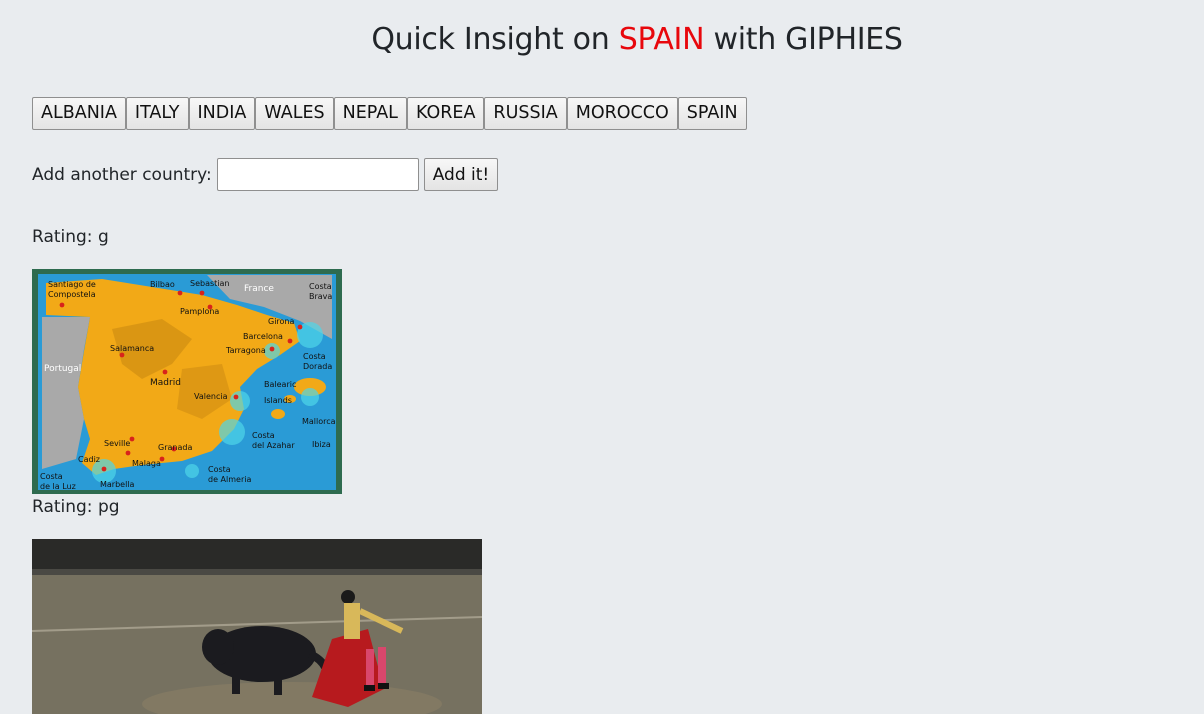 The width and height of the screenshot is (1204, 714). I want to click on map-label-barcelona: Barcelona, so click(263, 336).